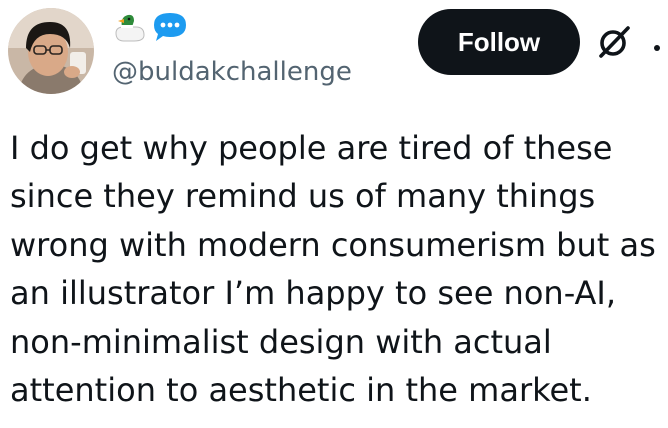  I want to click on speech-bubble-icon, so click(170, 29).